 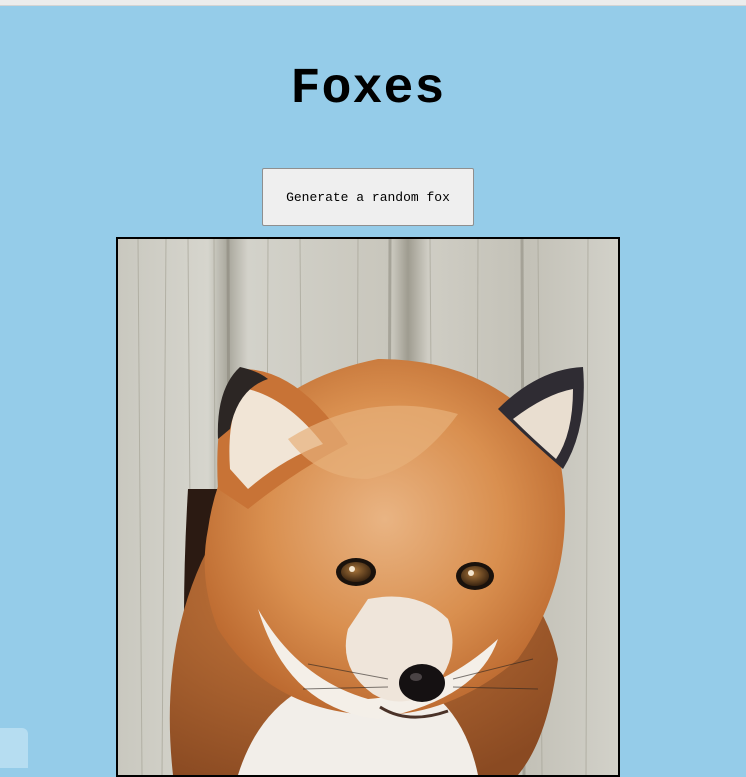 I want to click on fox-left-eye, so click(x=356, y=572).